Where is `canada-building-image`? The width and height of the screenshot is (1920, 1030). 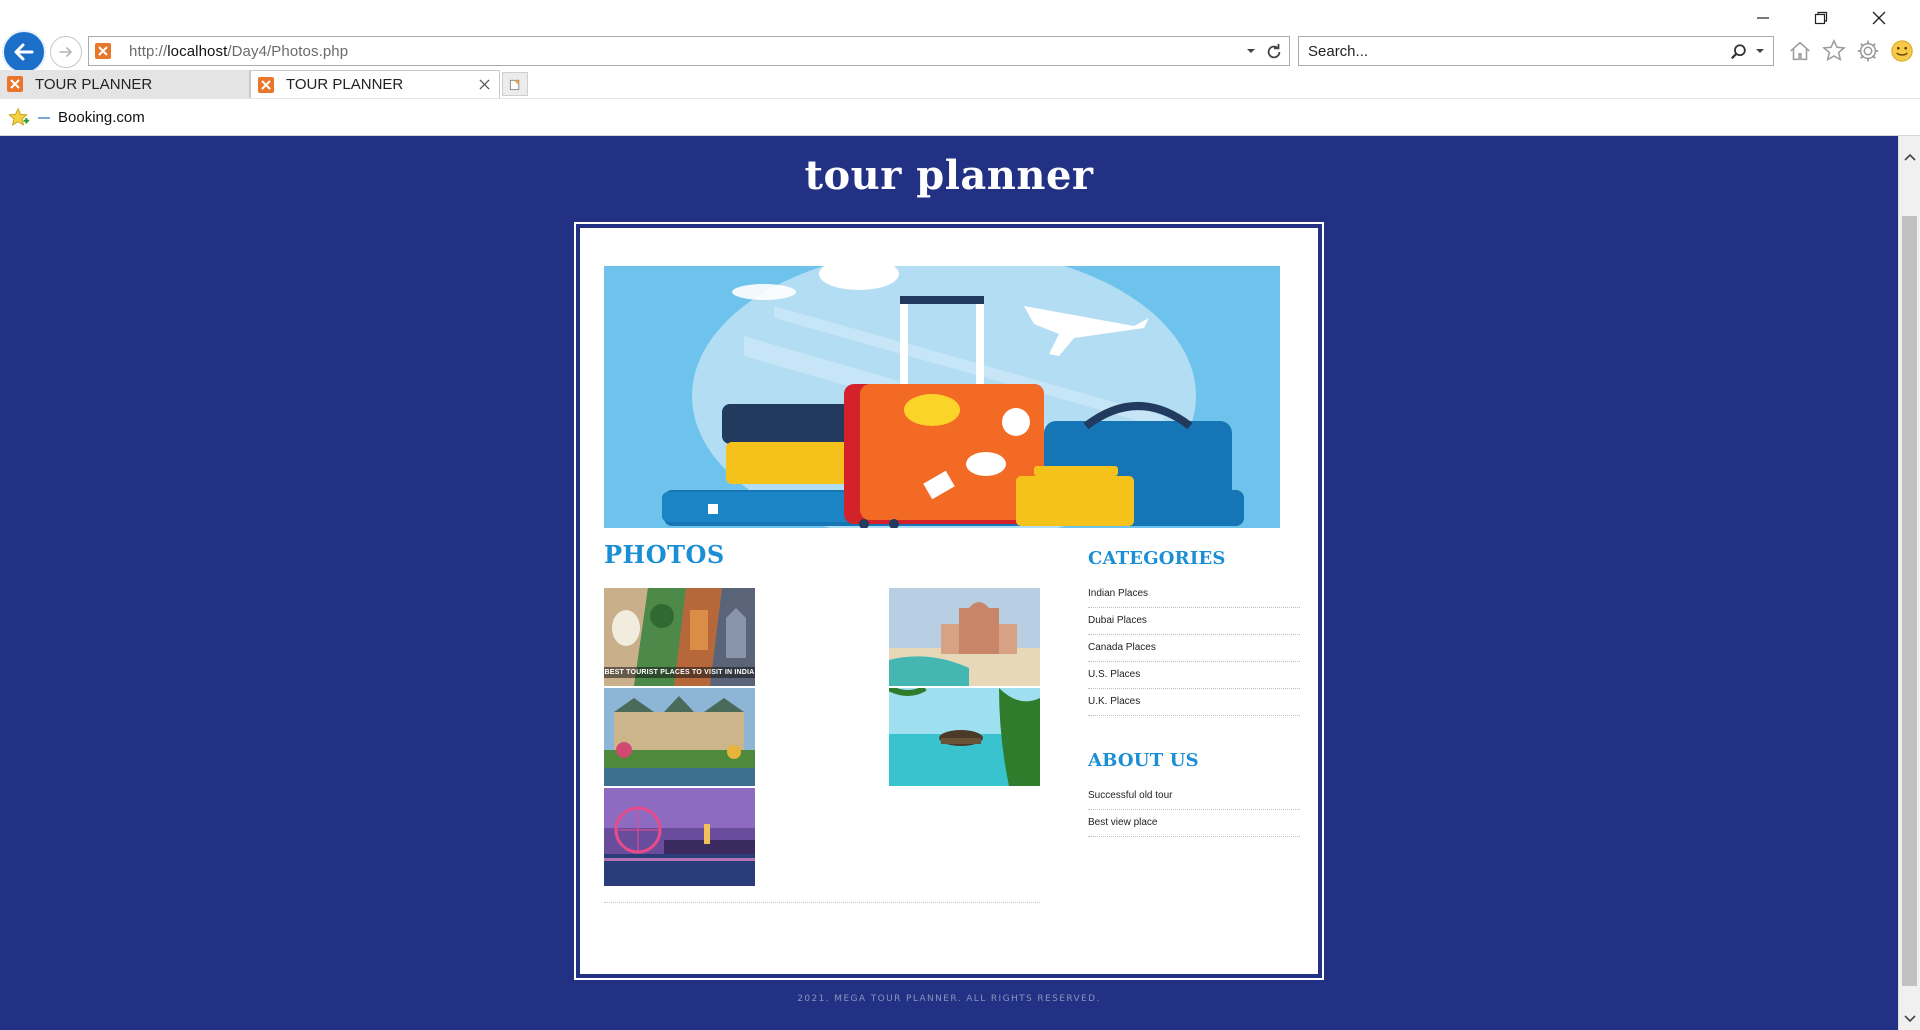 canada-building-image is located at coordinates (679, 737).